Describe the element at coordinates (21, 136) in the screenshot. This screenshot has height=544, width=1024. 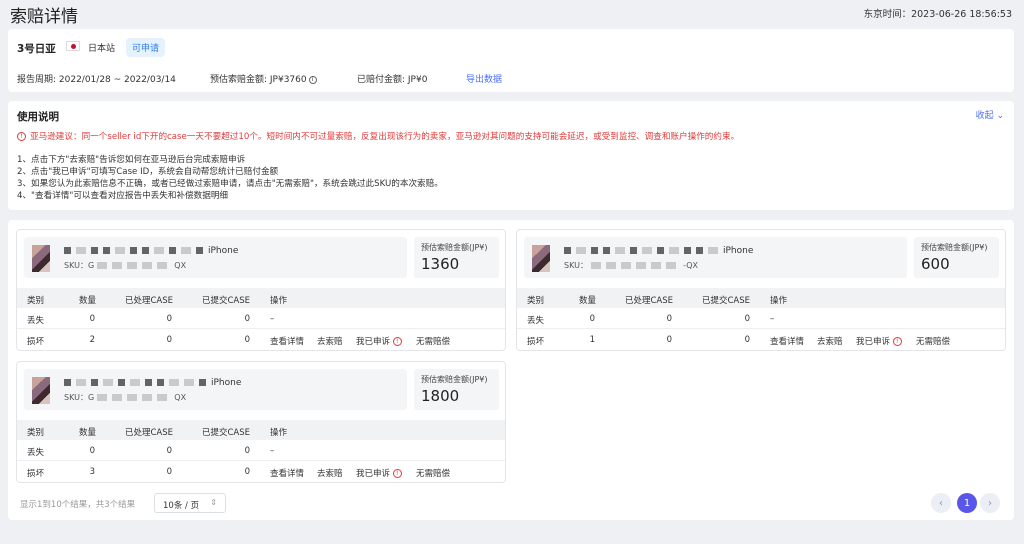
I see `warning-icon: !` at that location.